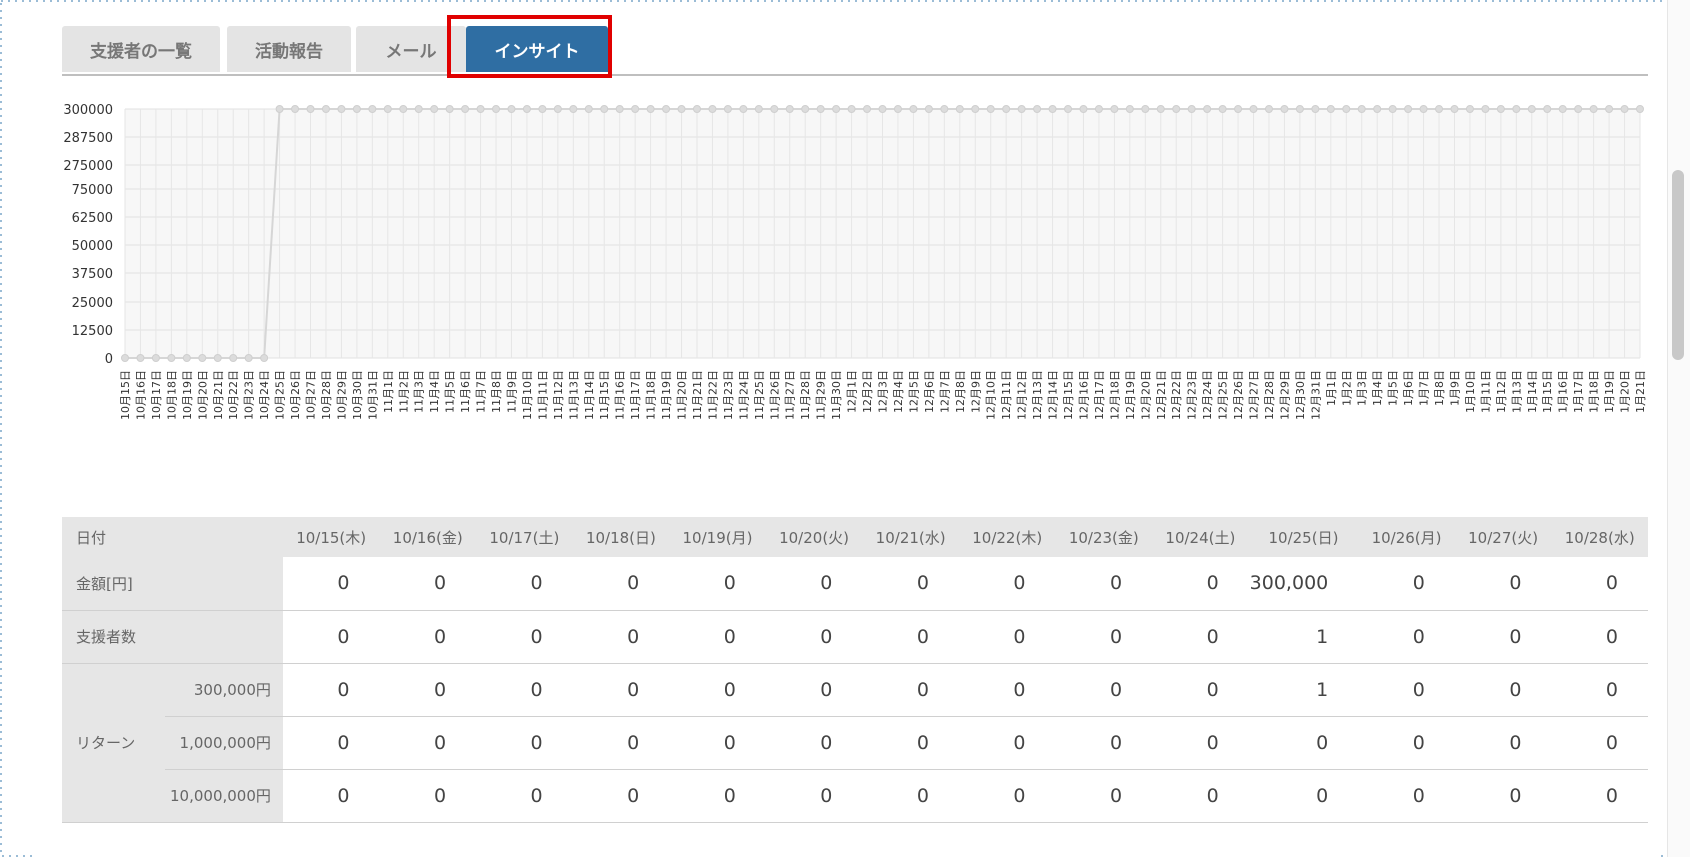 This screenshot has width=1690, height=857. Describe the element at coordinates (620, 395) in the screenshot. I see `x-tick-label: 11月16日` at that location.